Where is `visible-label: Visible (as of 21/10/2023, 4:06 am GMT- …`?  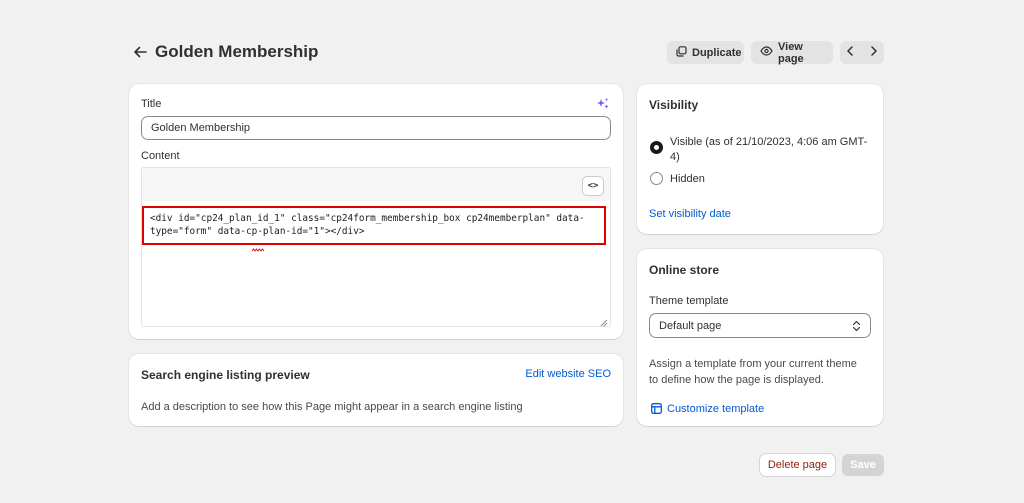 visible-label: Visible (as of 21/10/2023, 4:06 am GMT- … is located at coordinates (775, 150).